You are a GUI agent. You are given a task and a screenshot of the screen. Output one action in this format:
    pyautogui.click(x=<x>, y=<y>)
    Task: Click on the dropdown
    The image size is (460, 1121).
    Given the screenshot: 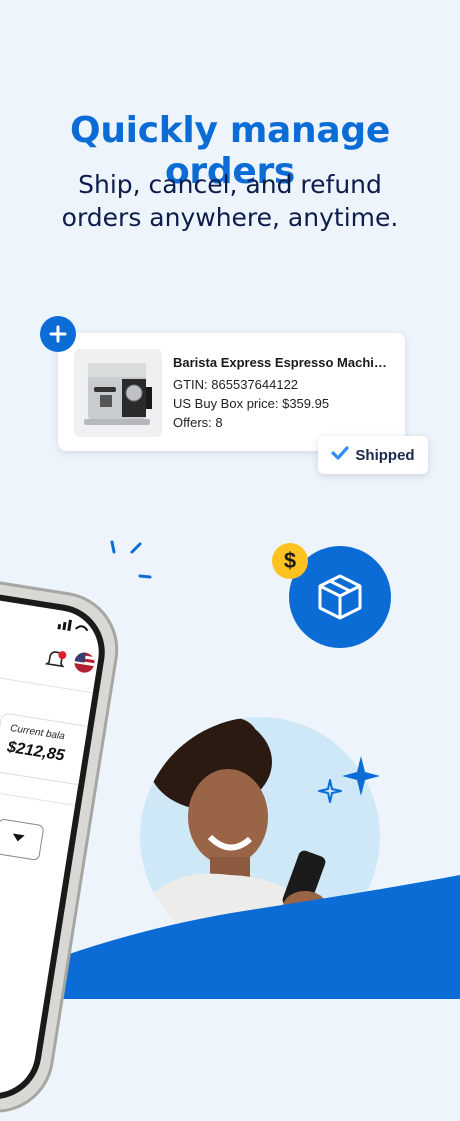 What is the action you would take?
    pyautogui.click(x=22, y=839)
    